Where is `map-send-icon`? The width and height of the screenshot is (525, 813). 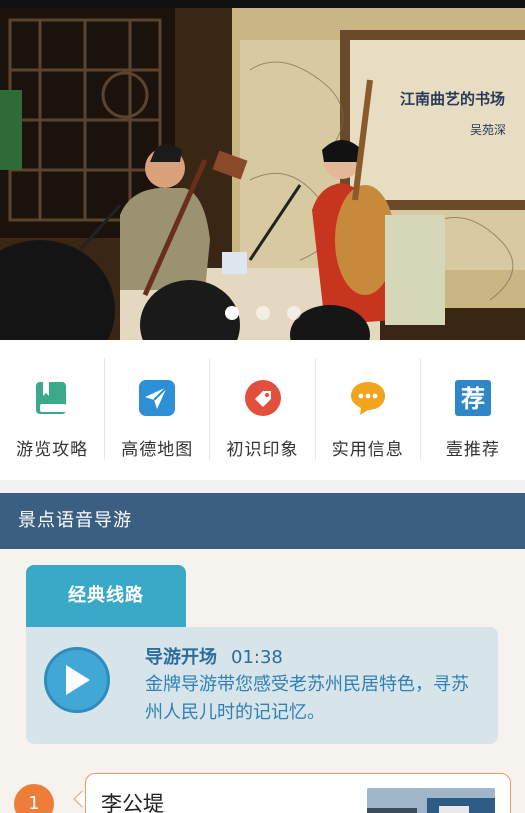
map-send-icon is located at coordinates (157, 397).